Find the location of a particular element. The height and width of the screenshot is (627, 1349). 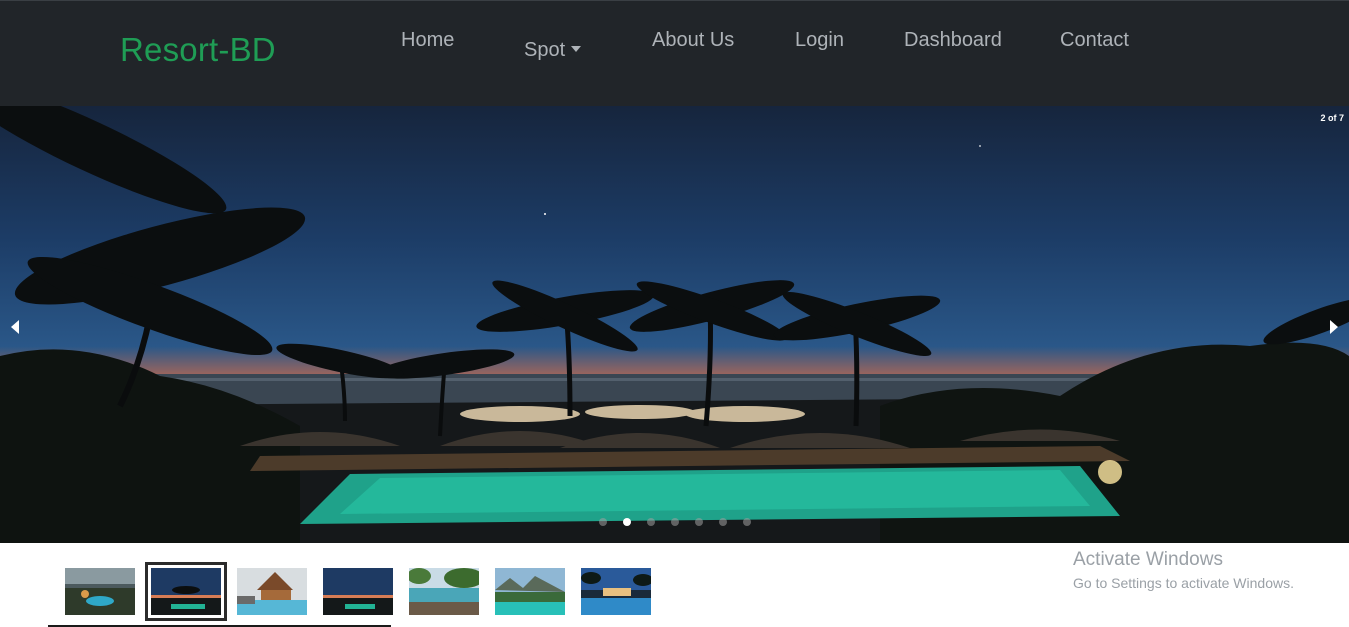

brand-logo: Resort-BD is located at coordinates (198, 50).